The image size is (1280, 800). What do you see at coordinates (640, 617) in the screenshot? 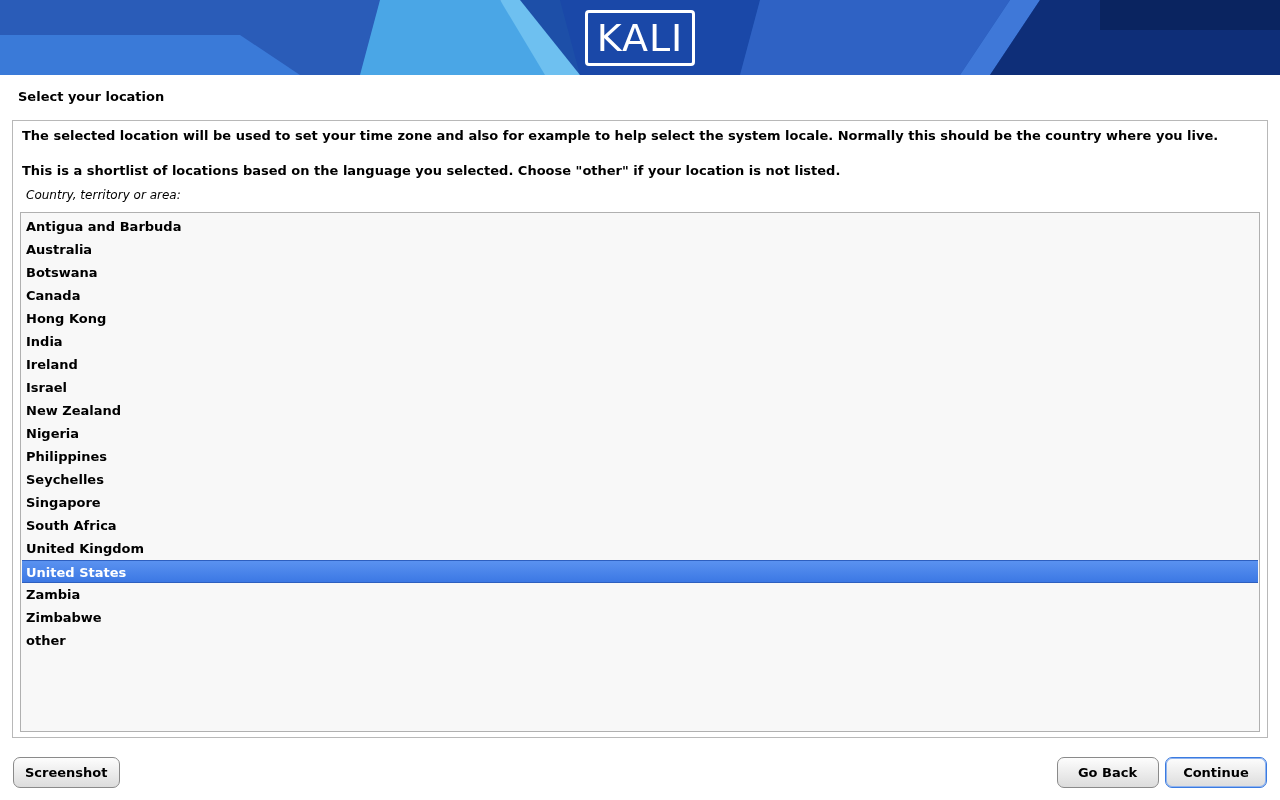
I see `location-item: Zimbabwe` at bounding box center [640, 617].